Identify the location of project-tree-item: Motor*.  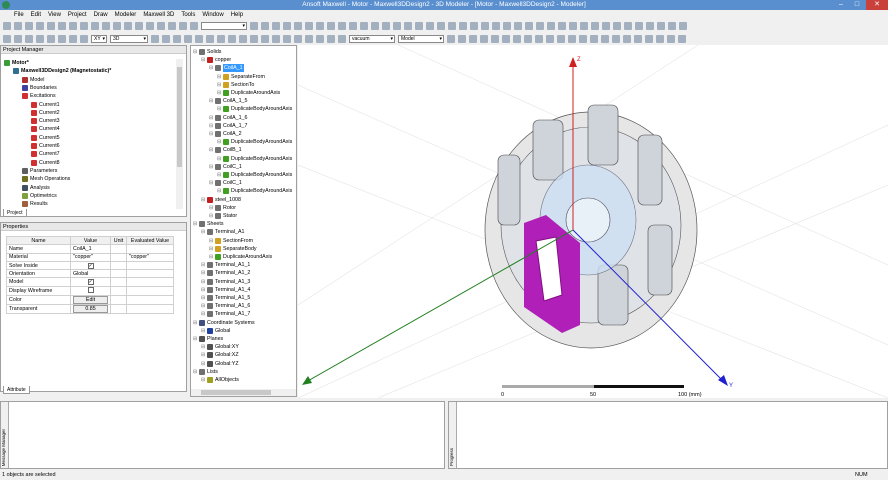
(16, 63).